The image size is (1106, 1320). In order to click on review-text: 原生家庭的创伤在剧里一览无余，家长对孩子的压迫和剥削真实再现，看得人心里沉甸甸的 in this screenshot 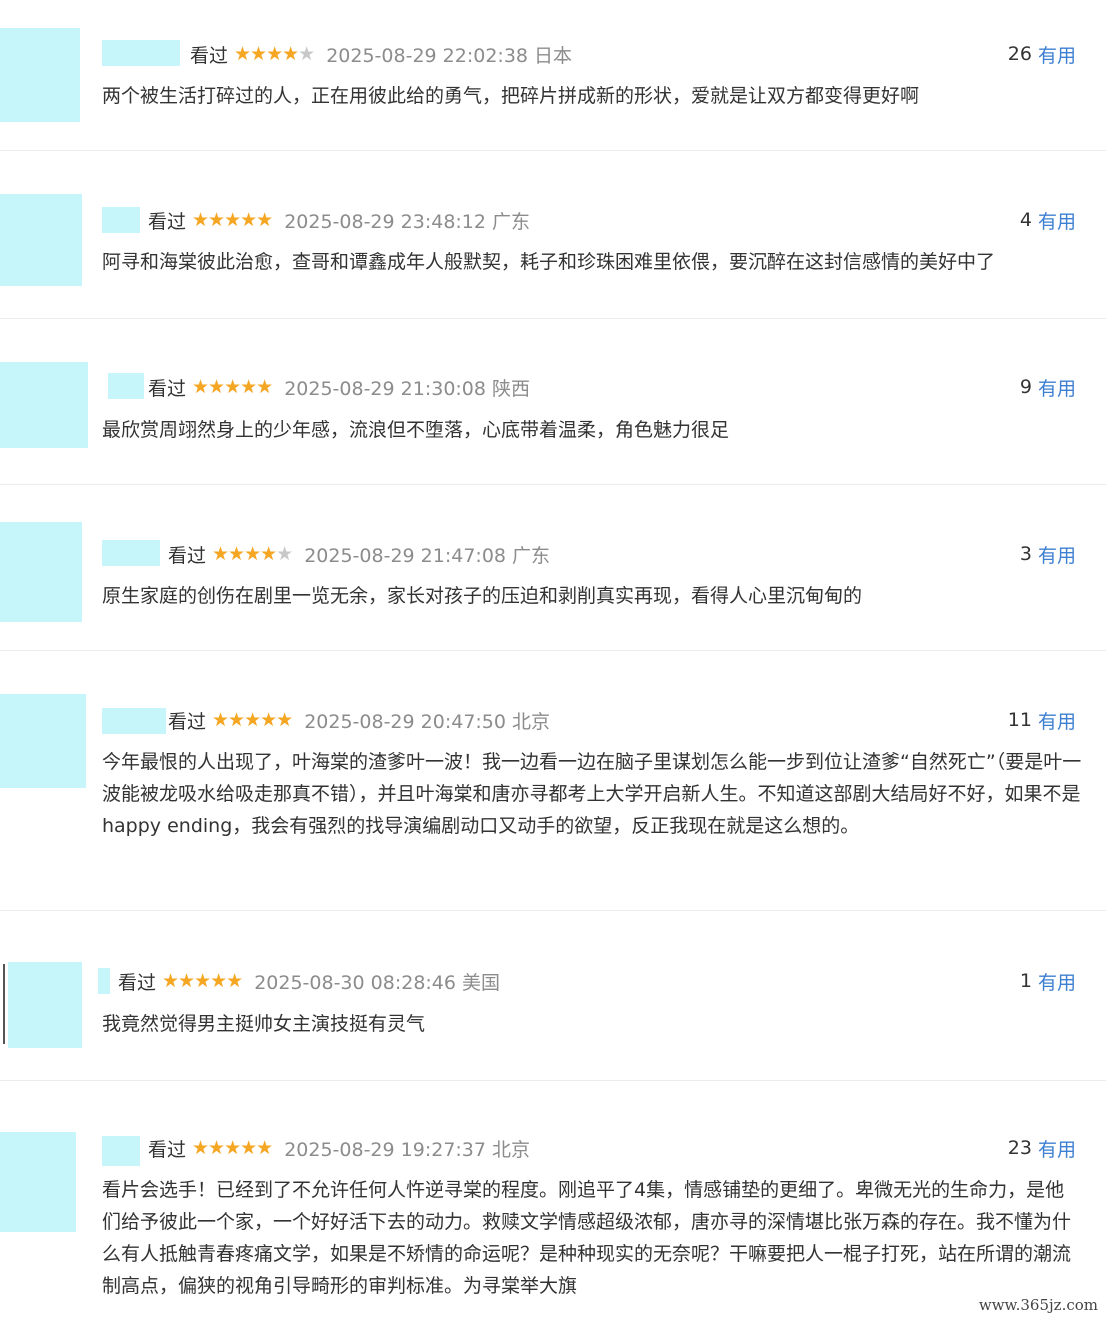, I will do `click(482, 596)`.